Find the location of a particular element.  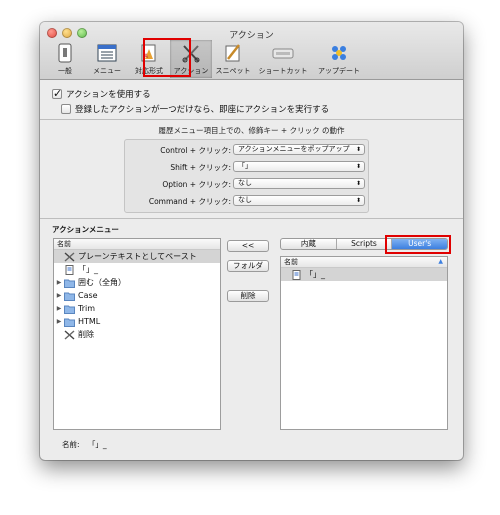

execute-single-checkbox is located at coordinates (66, 109).